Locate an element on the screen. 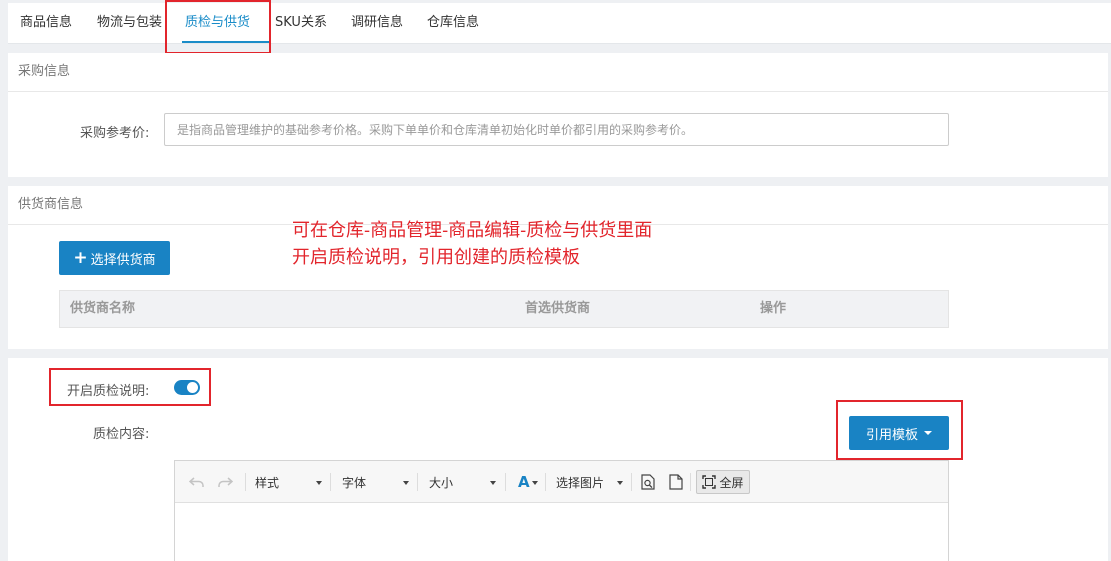 The width and height of the screenshot is (1111, 561). highlight-box-toggle is located at coordinates (130, 387).